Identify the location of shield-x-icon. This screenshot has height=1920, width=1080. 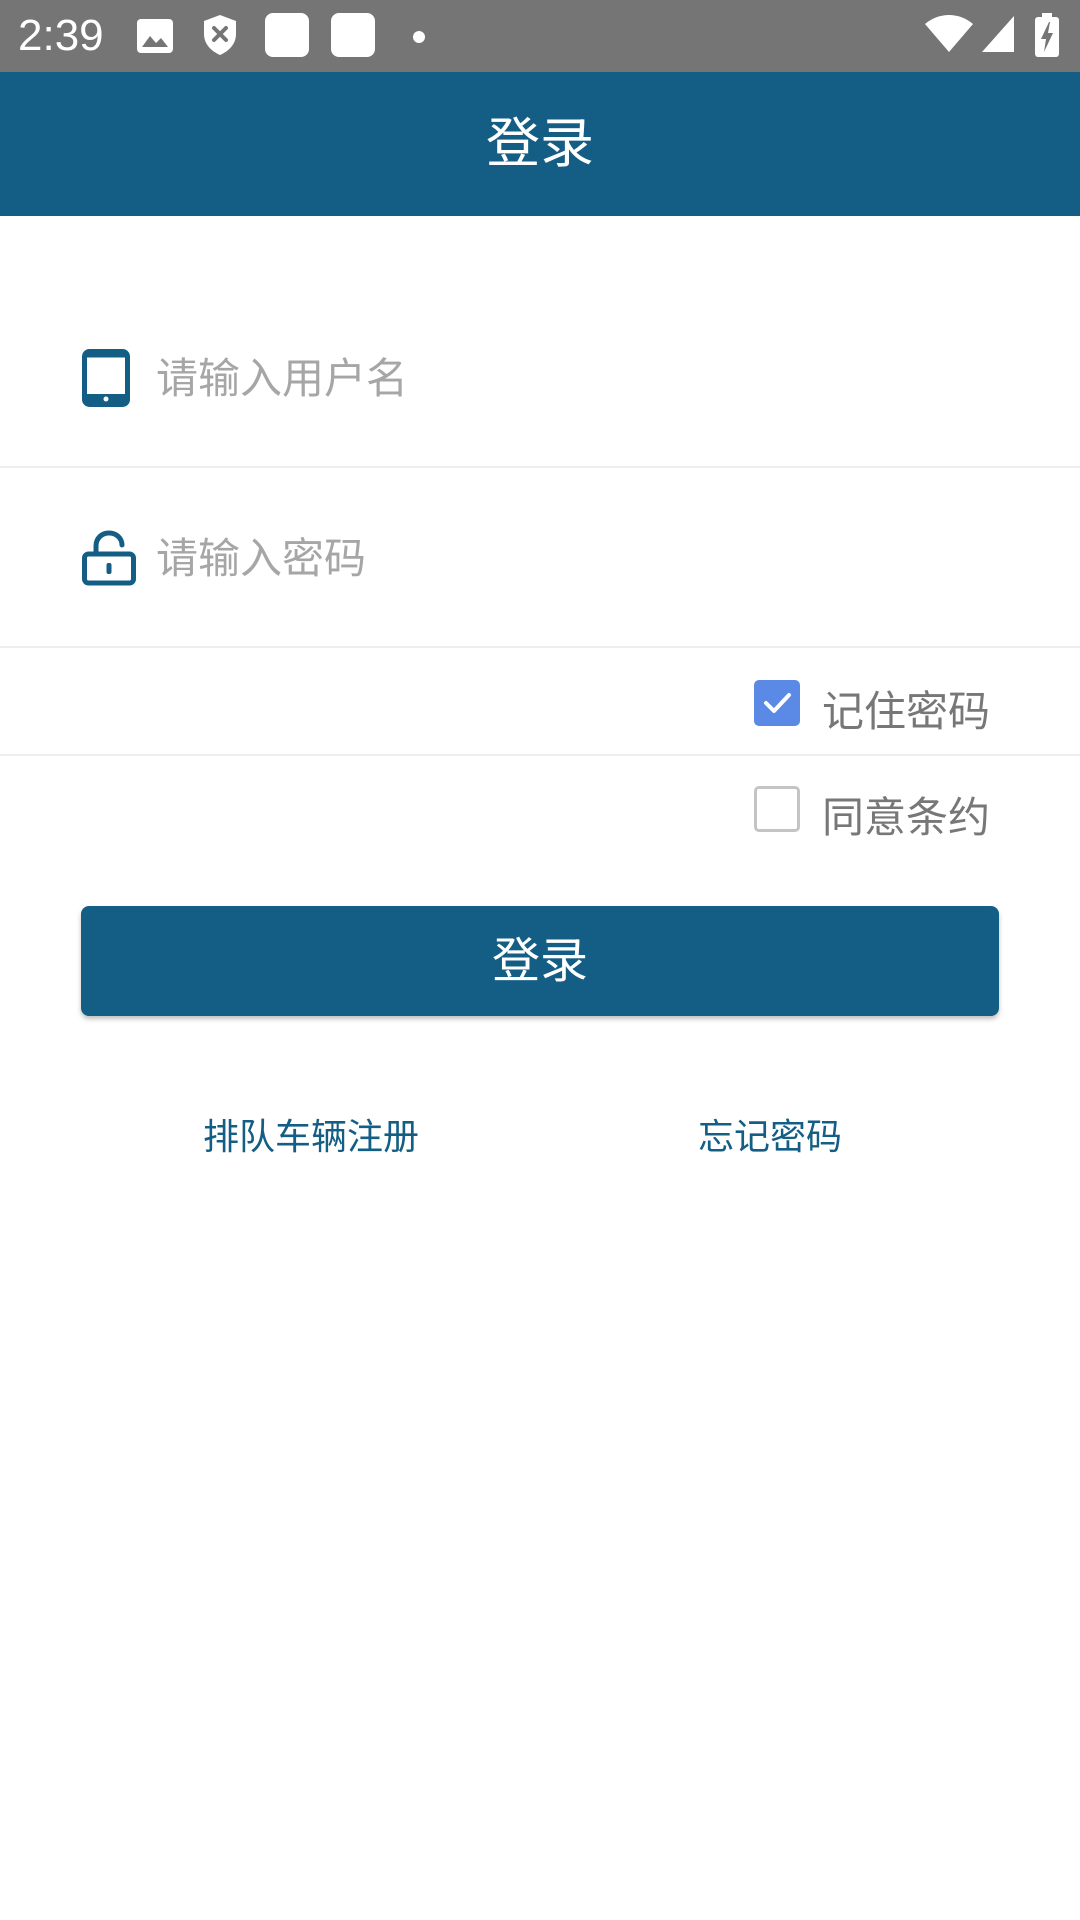
(220, 37).